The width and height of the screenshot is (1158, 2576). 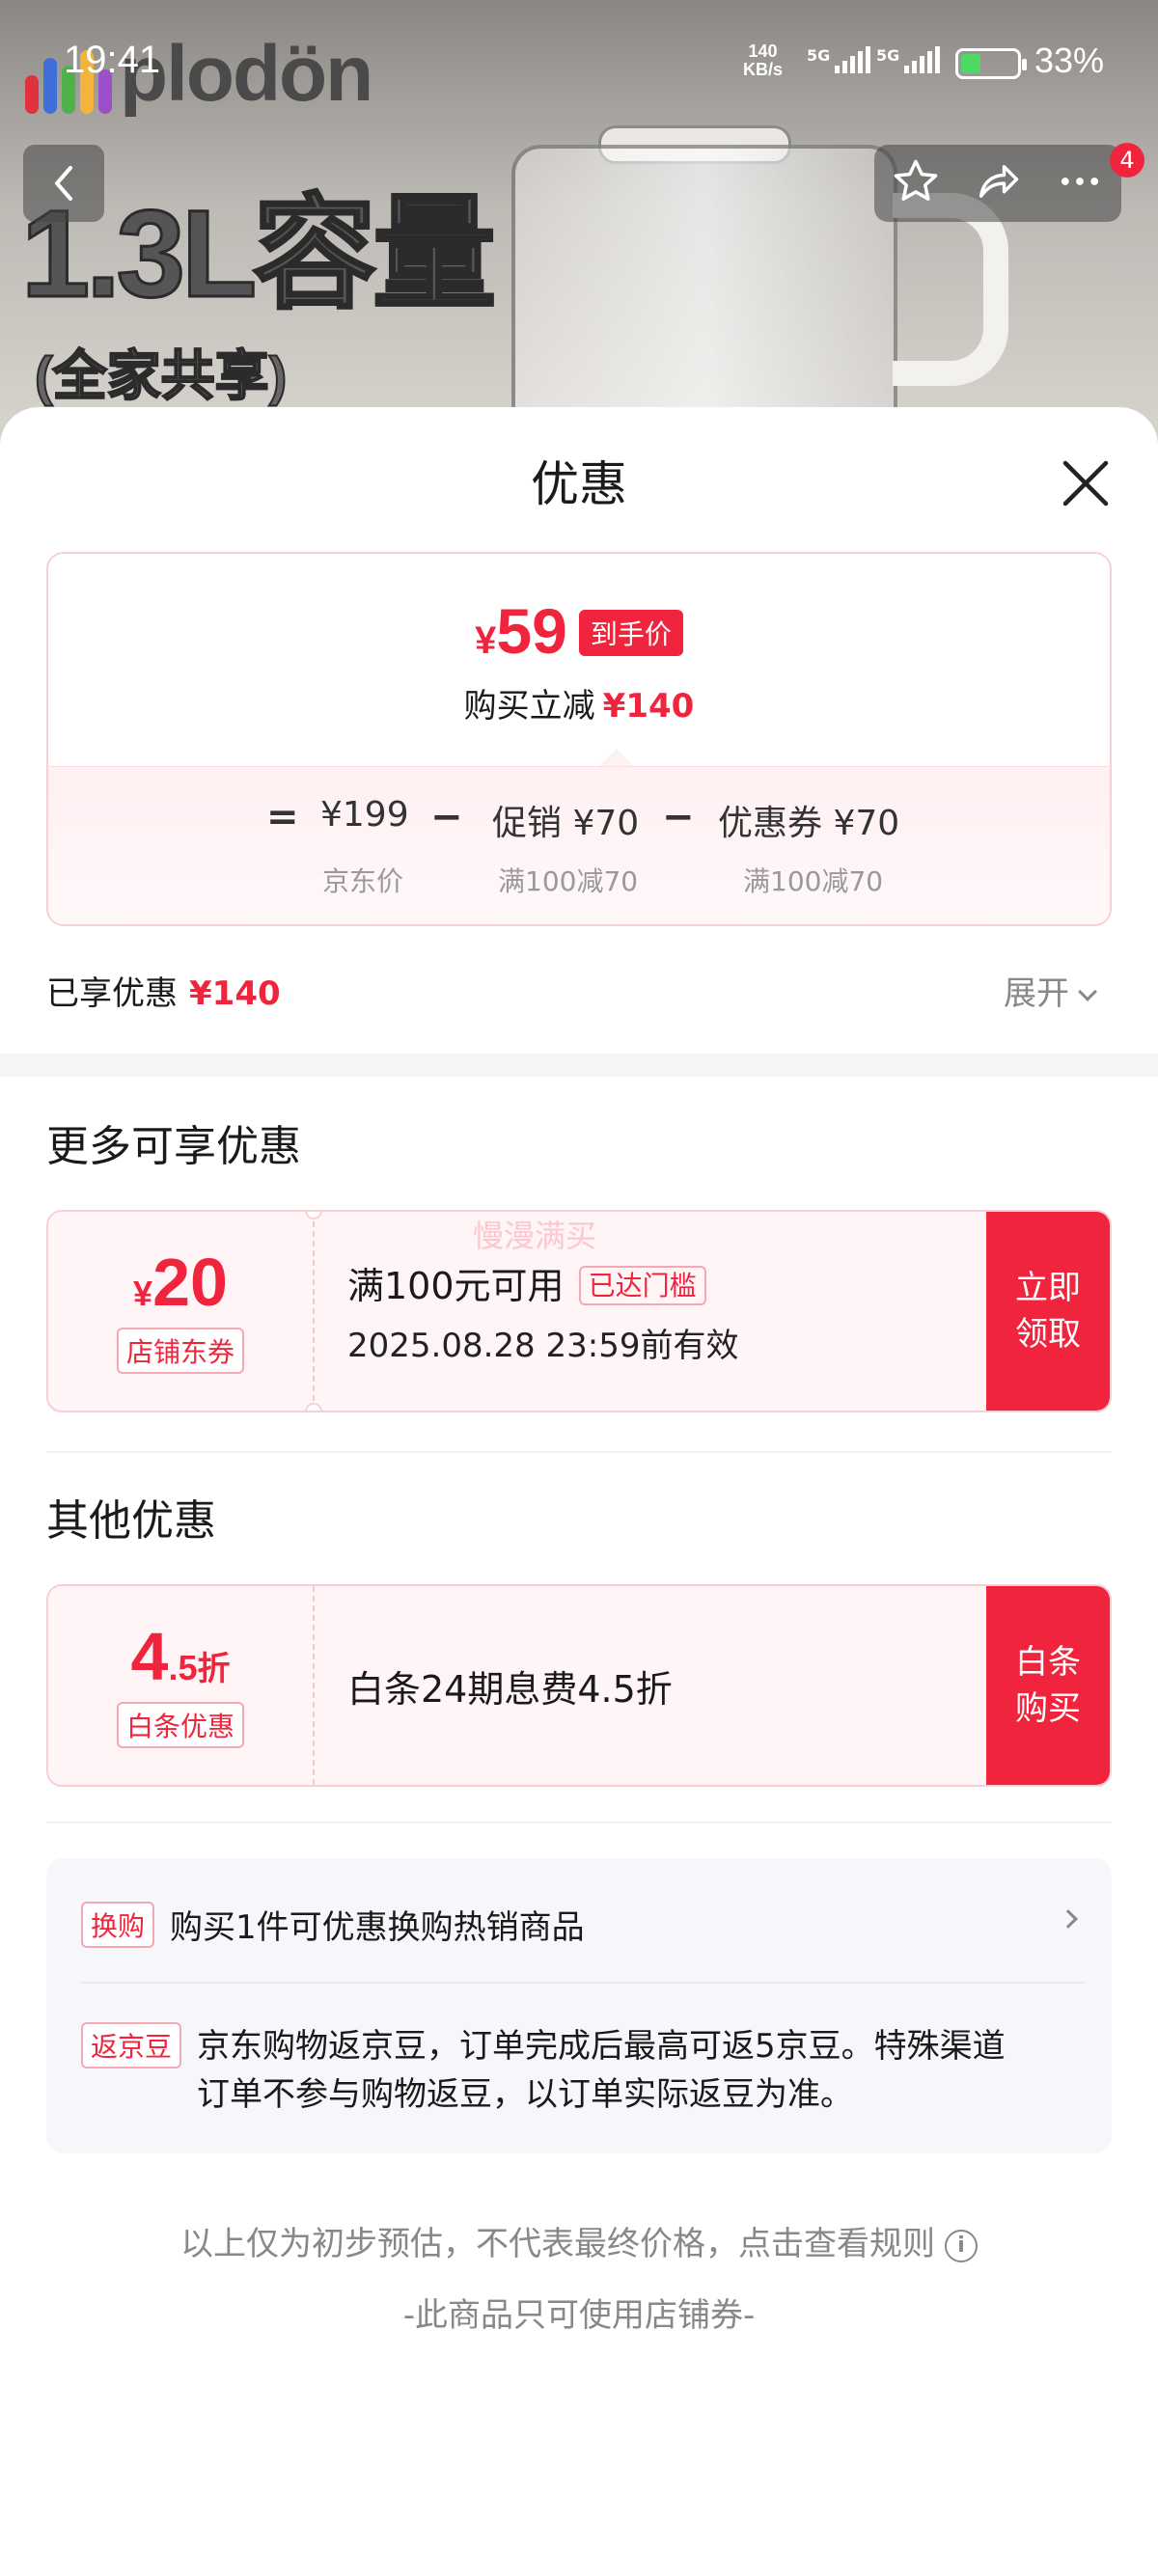 I want to click on more-offers-title: 更多可享优惠, so click(x=173, y=1147).